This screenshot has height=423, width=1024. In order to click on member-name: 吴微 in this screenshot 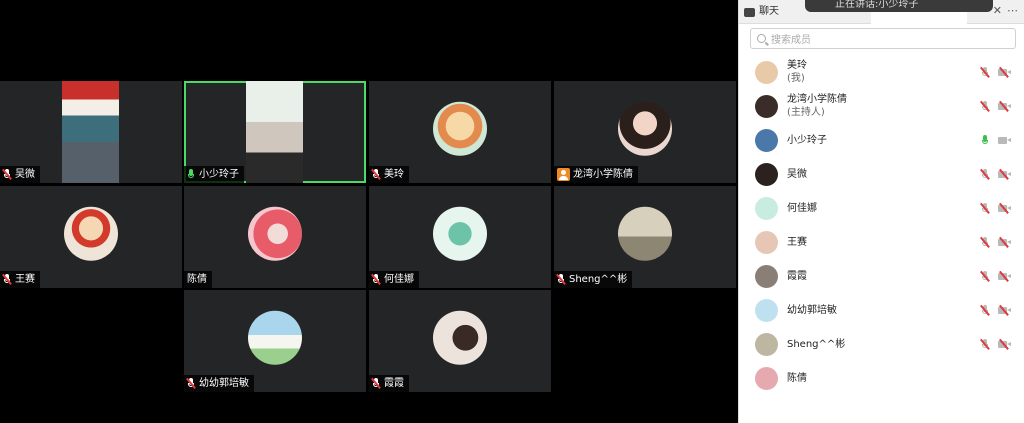, I will do `click(797, 174)`.